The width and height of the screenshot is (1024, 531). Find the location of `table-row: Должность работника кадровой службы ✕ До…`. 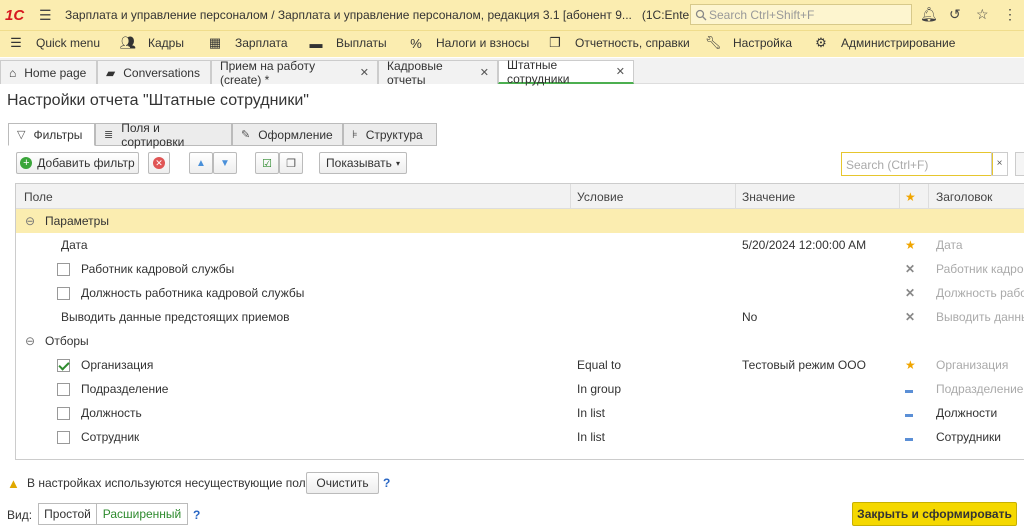

table-row: Должность работника кадровой службы ✕ До… is located at coordinates (520, 293).